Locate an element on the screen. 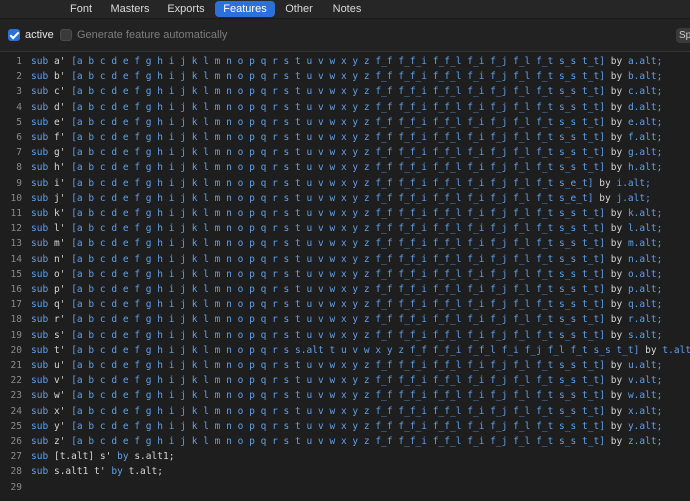 The height and width of the screenshot is (501, 690). line-number: 29 is located at coordinates (16, 487).